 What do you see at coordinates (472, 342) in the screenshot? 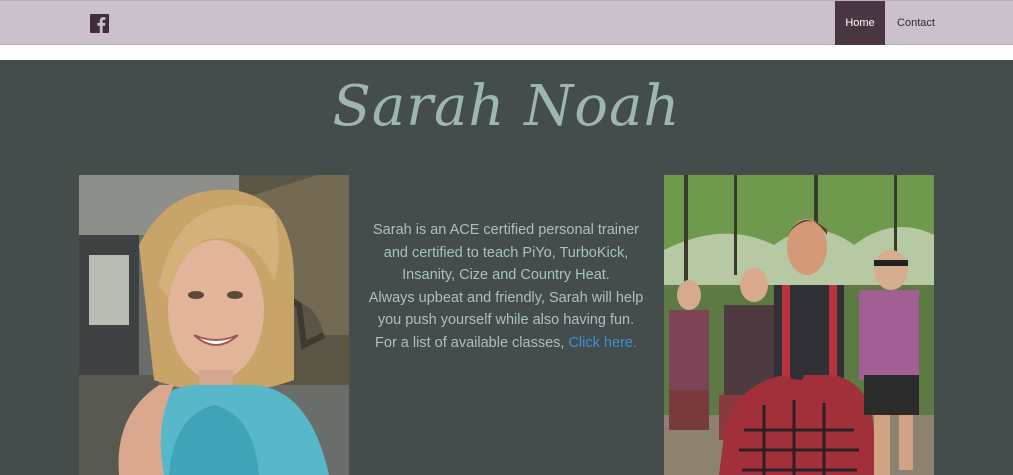
I see `classes-text: For a list of available classes,` at bounding box center [472, 342].